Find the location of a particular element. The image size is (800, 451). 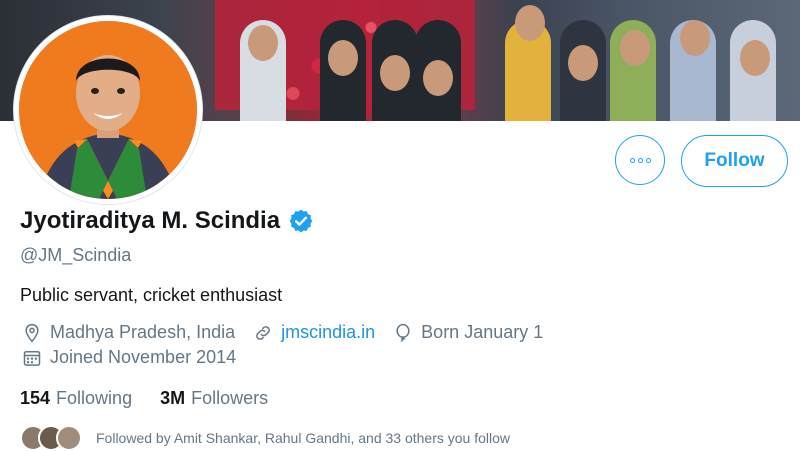

followers-stat: 3M Followers is located at coordinates (214, 398).